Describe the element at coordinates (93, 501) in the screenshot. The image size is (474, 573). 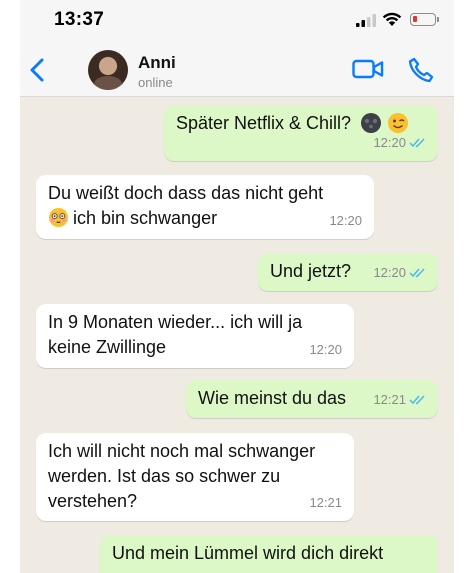
I see `message-text-line: verstehen?` at that location.